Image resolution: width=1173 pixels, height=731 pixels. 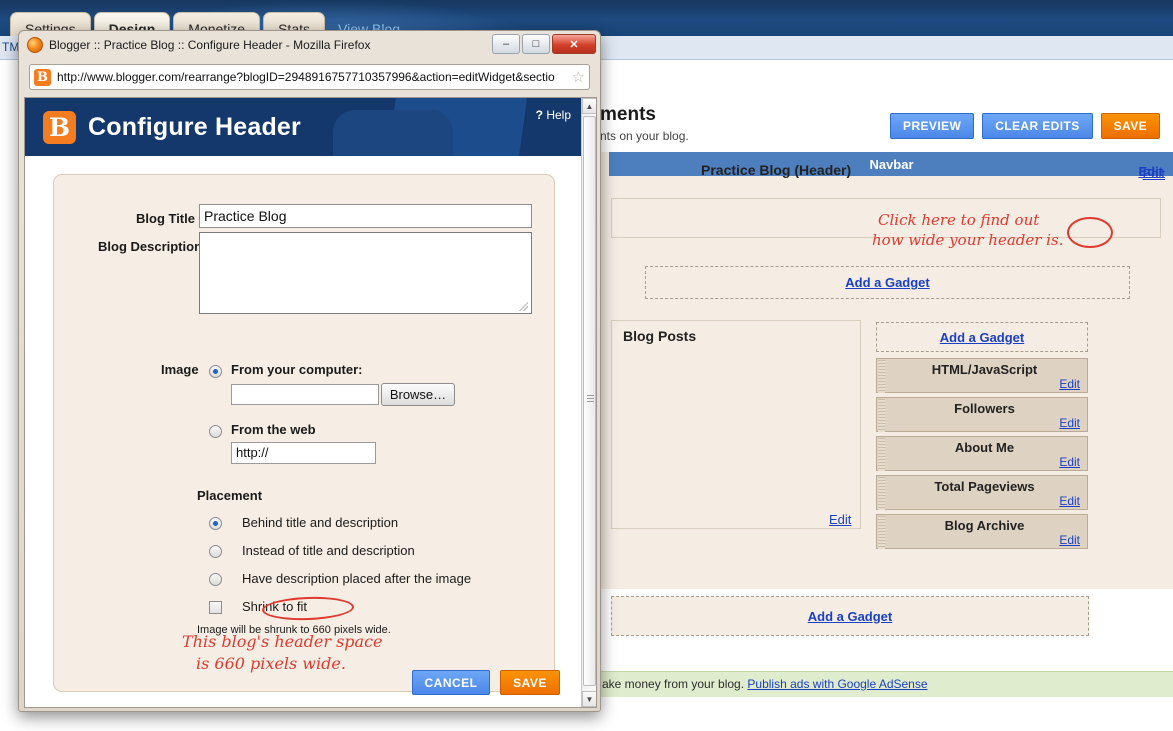 I want to click on save-button: SAVE, so click(x=1130, y=126).